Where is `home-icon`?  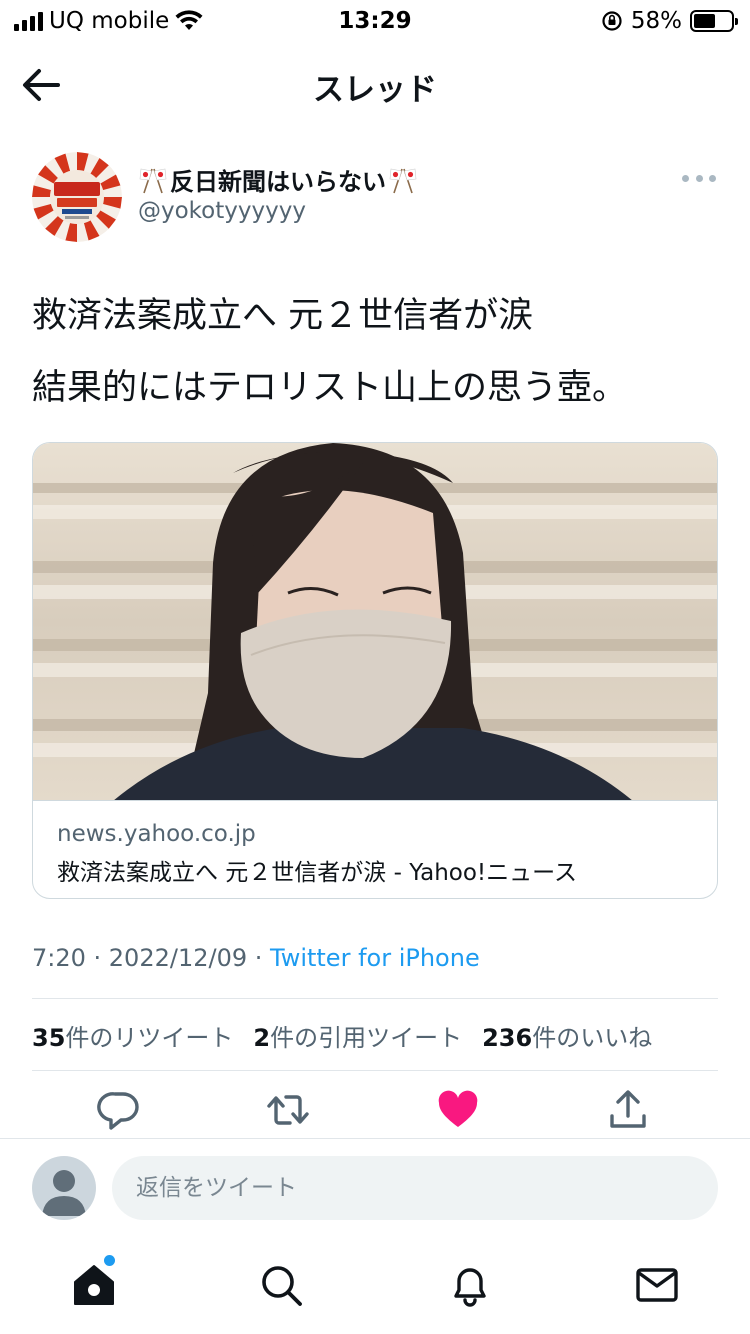
home-icon is located at coordinates (94, 1285).